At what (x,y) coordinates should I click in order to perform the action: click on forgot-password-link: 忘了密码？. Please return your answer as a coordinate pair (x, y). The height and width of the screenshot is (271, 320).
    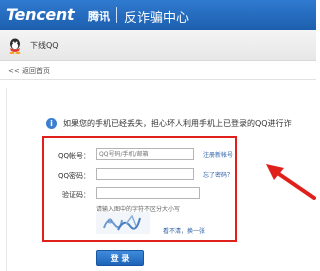
    Looking at the image, I should click on (218, 174).